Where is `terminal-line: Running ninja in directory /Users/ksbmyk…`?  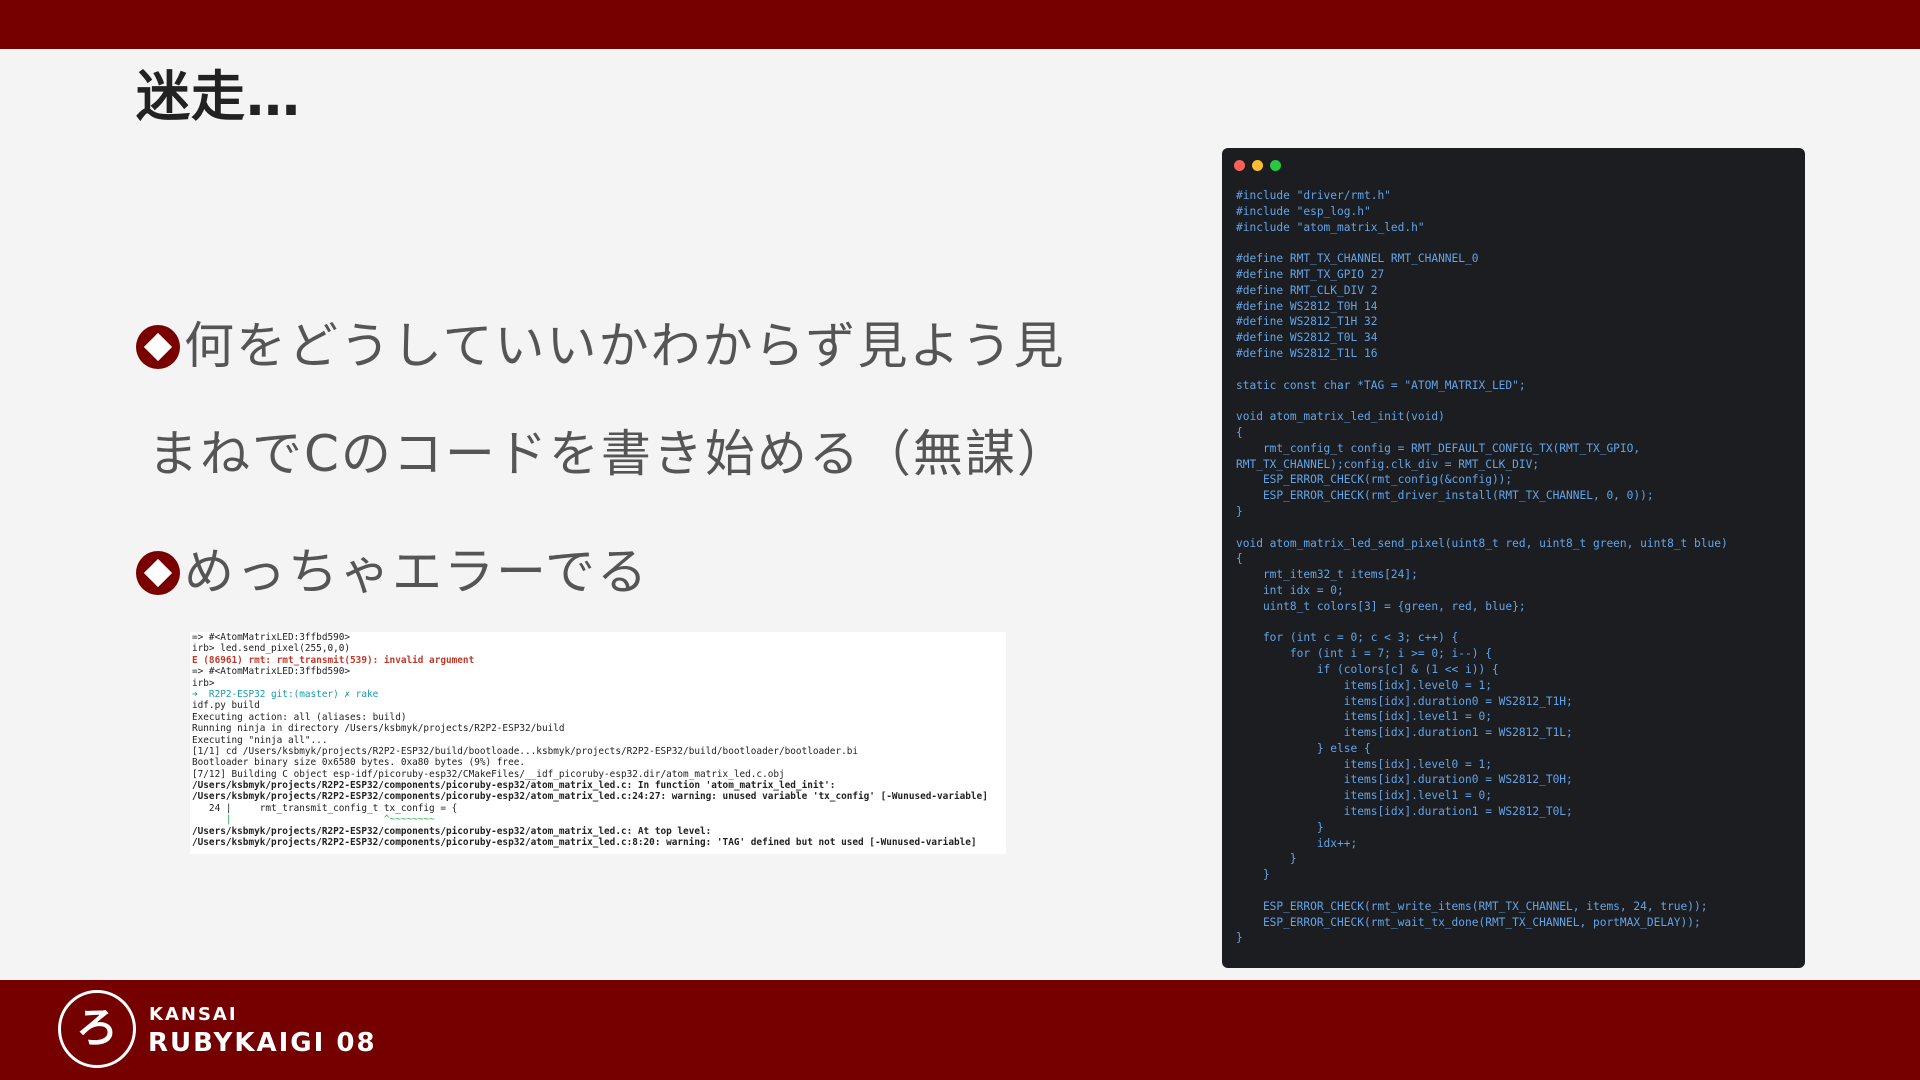
terminal-line: Running ninja in directory /Users/ksbmyk… is located at coordinates (378, 729).